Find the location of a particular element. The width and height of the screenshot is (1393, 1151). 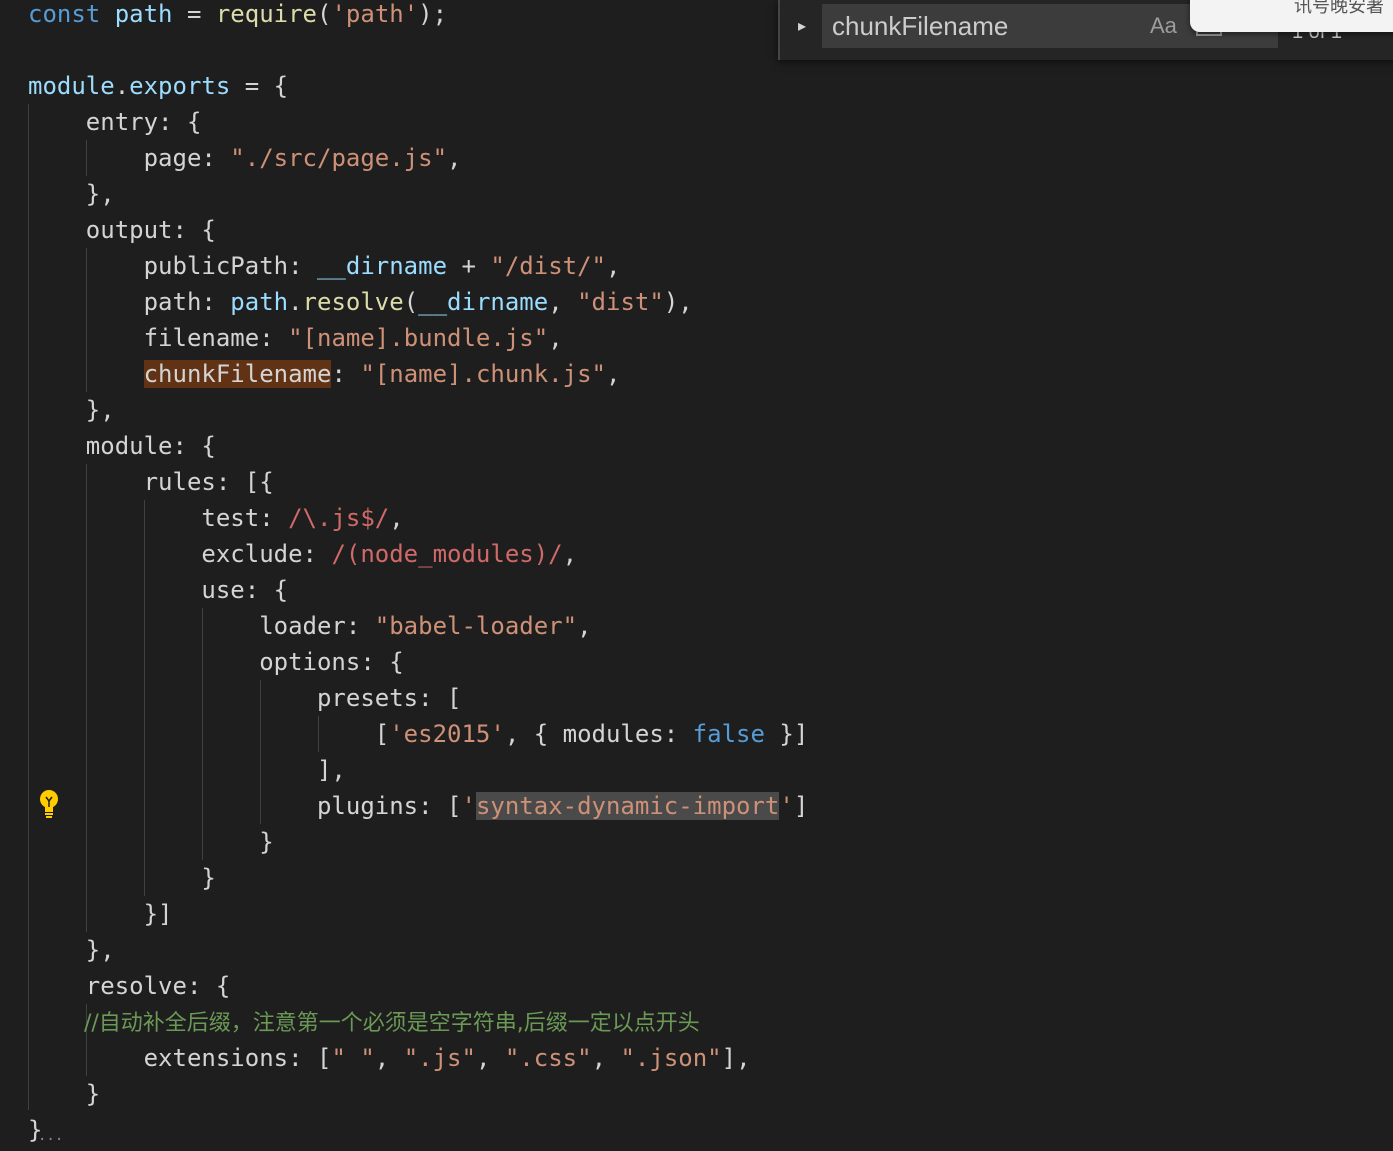

code-line: rules: [{ is located at coordinates (151, 482).